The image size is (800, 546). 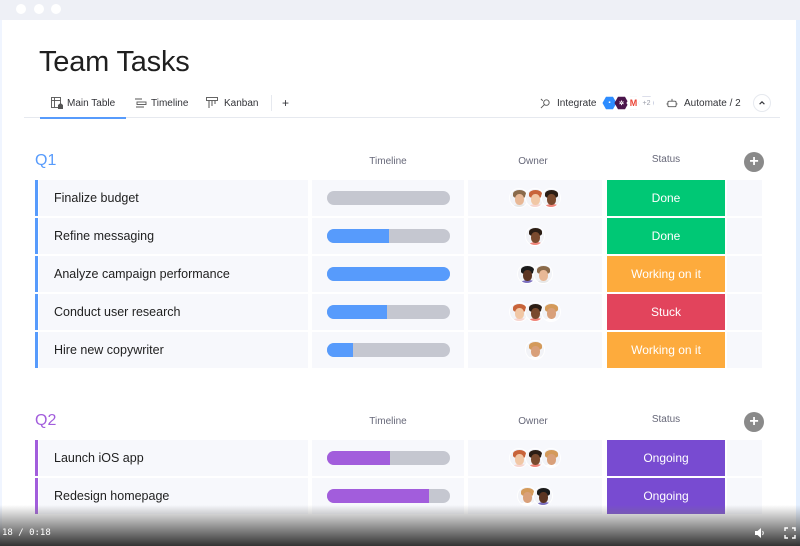 I want to click on kanban-icon, so click(x=212, y=102).